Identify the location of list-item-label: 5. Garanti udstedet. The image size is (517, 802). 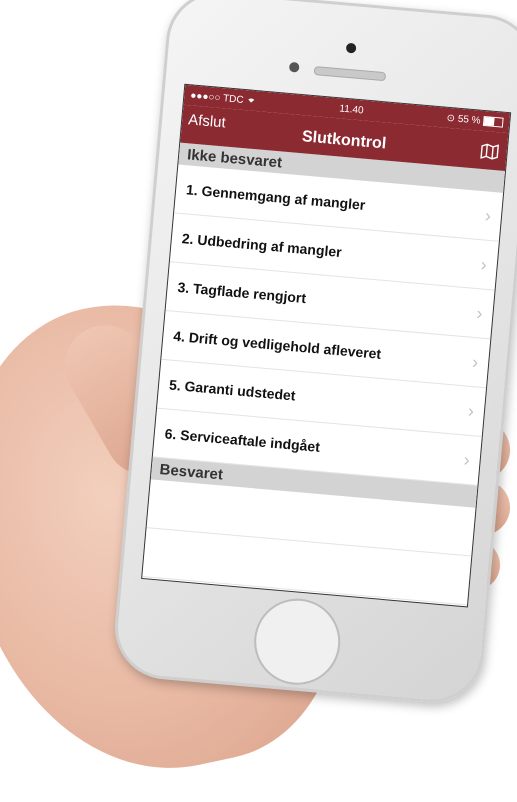
(232, 390).